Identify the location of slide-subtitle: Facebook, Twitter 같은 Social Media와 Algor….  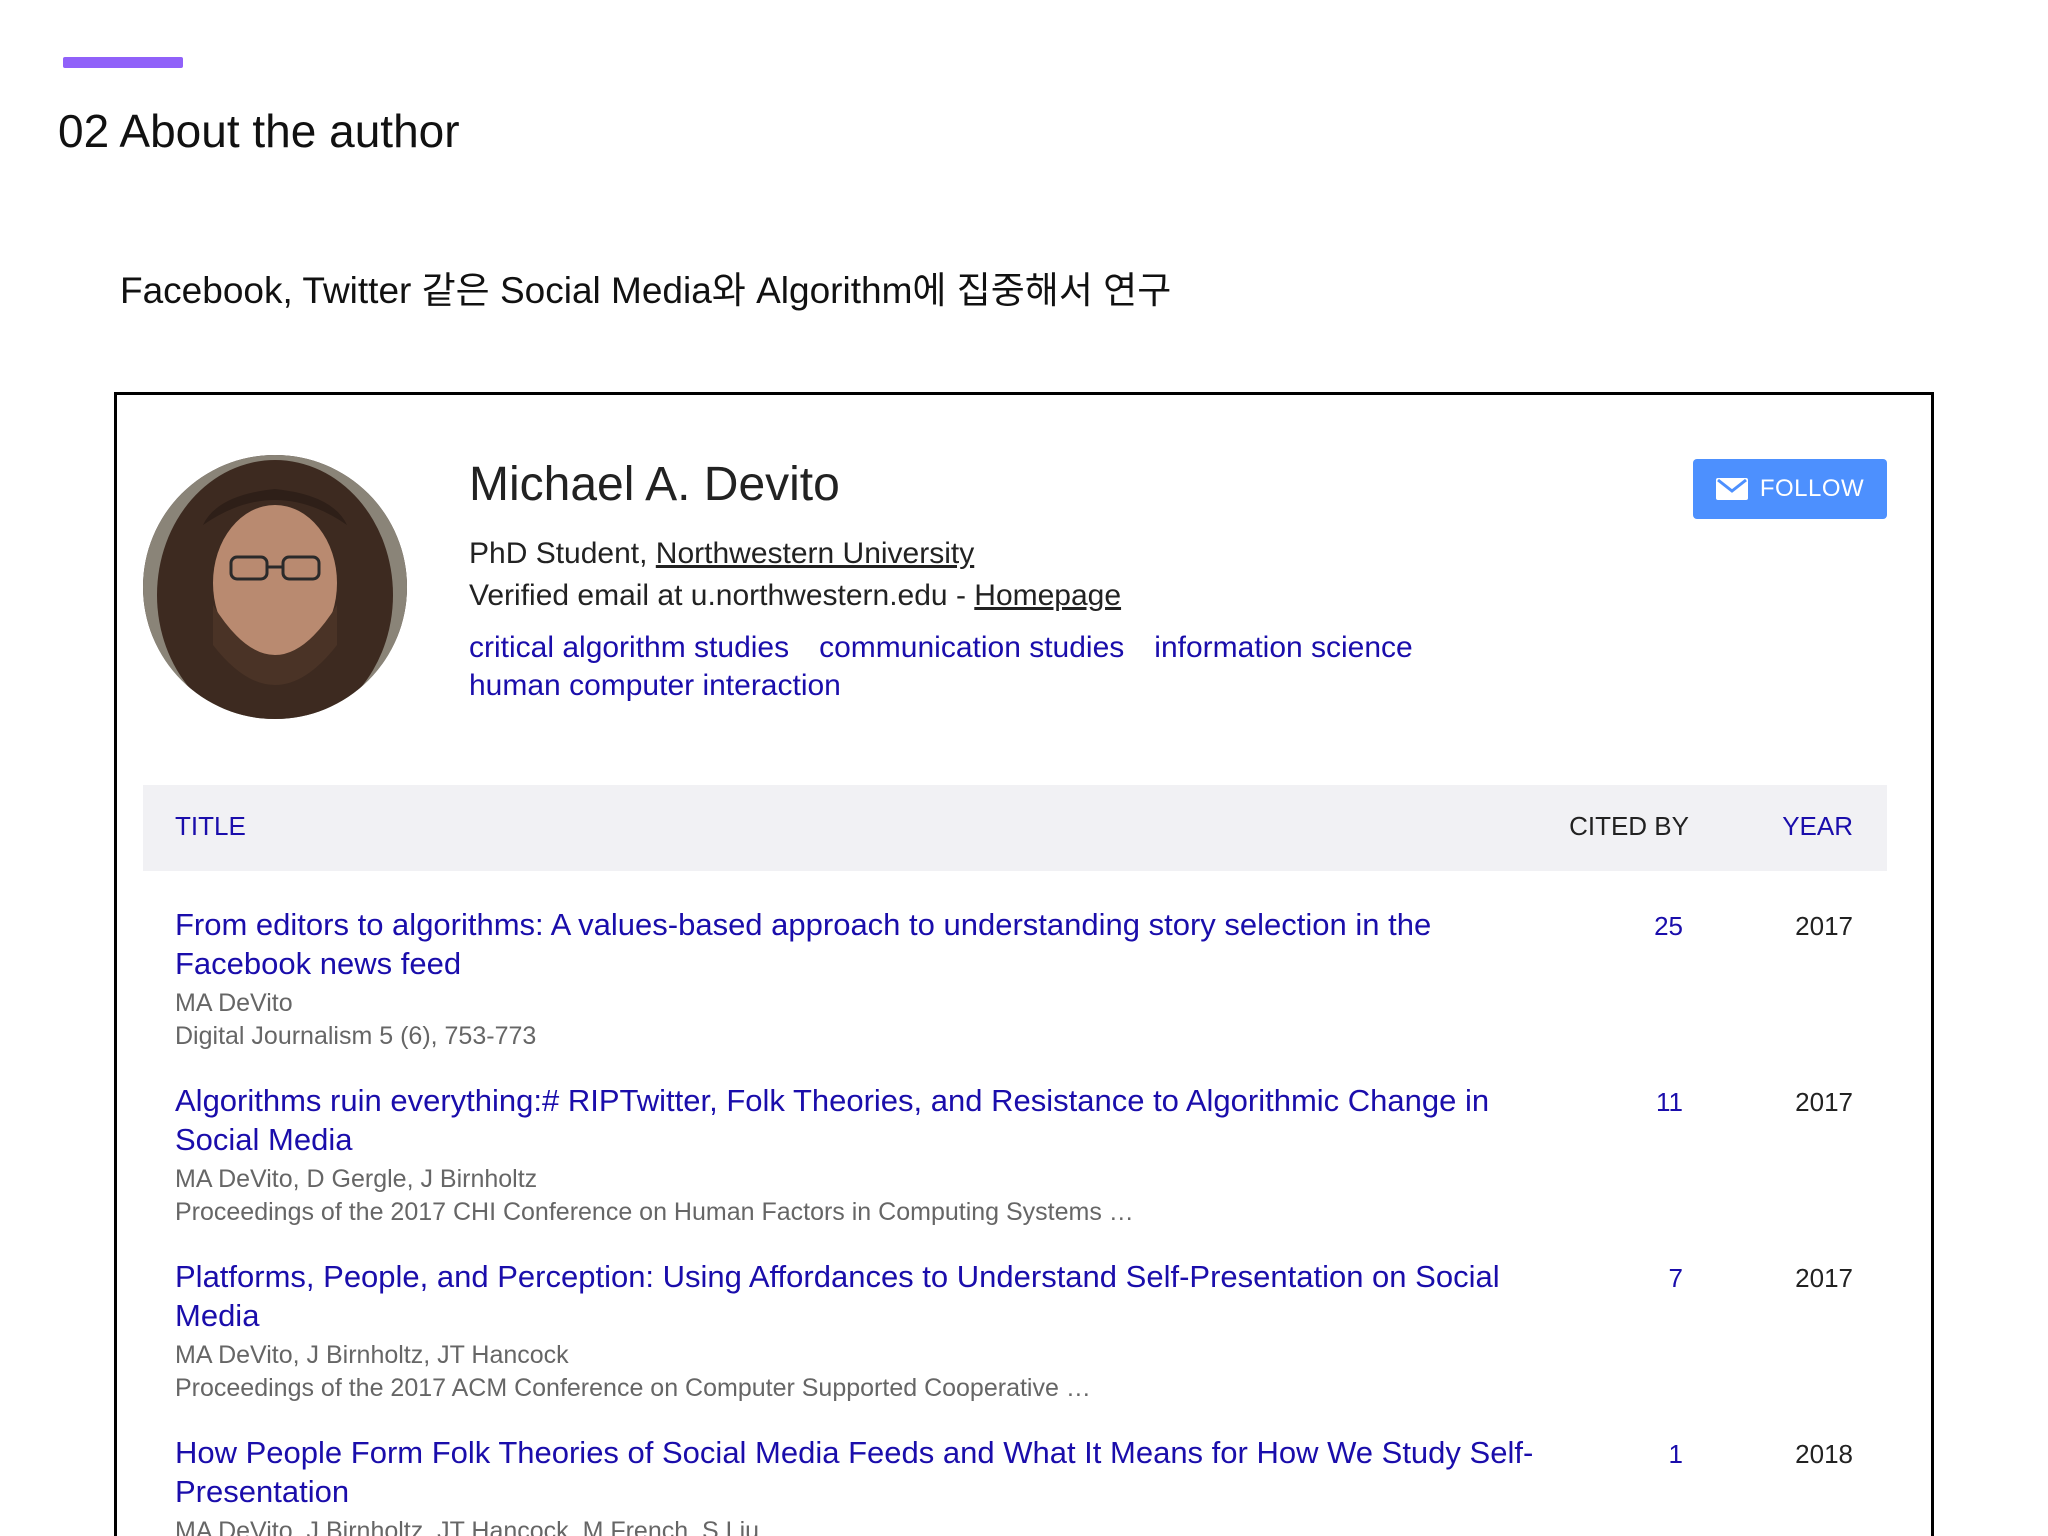
(646, 290).